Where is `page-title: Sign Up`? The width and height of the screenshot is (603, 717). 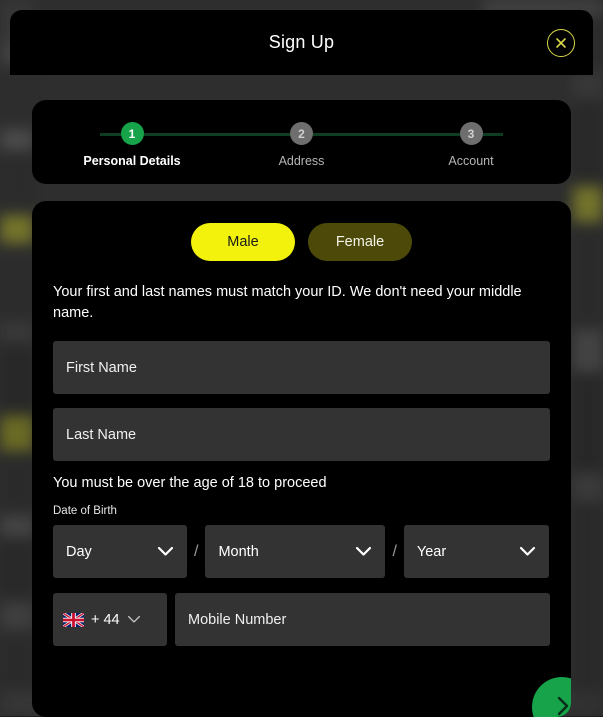
page-title: Sign Up is located at coordinates (301, 42).